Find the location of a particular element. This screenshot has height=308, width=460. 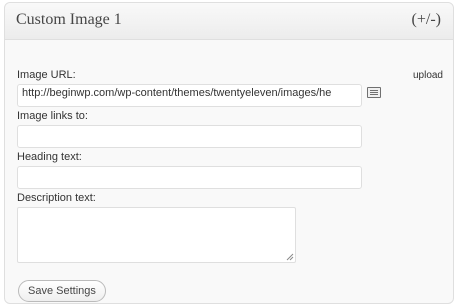

resize-grip-icon is located at coordinates (290, 257).